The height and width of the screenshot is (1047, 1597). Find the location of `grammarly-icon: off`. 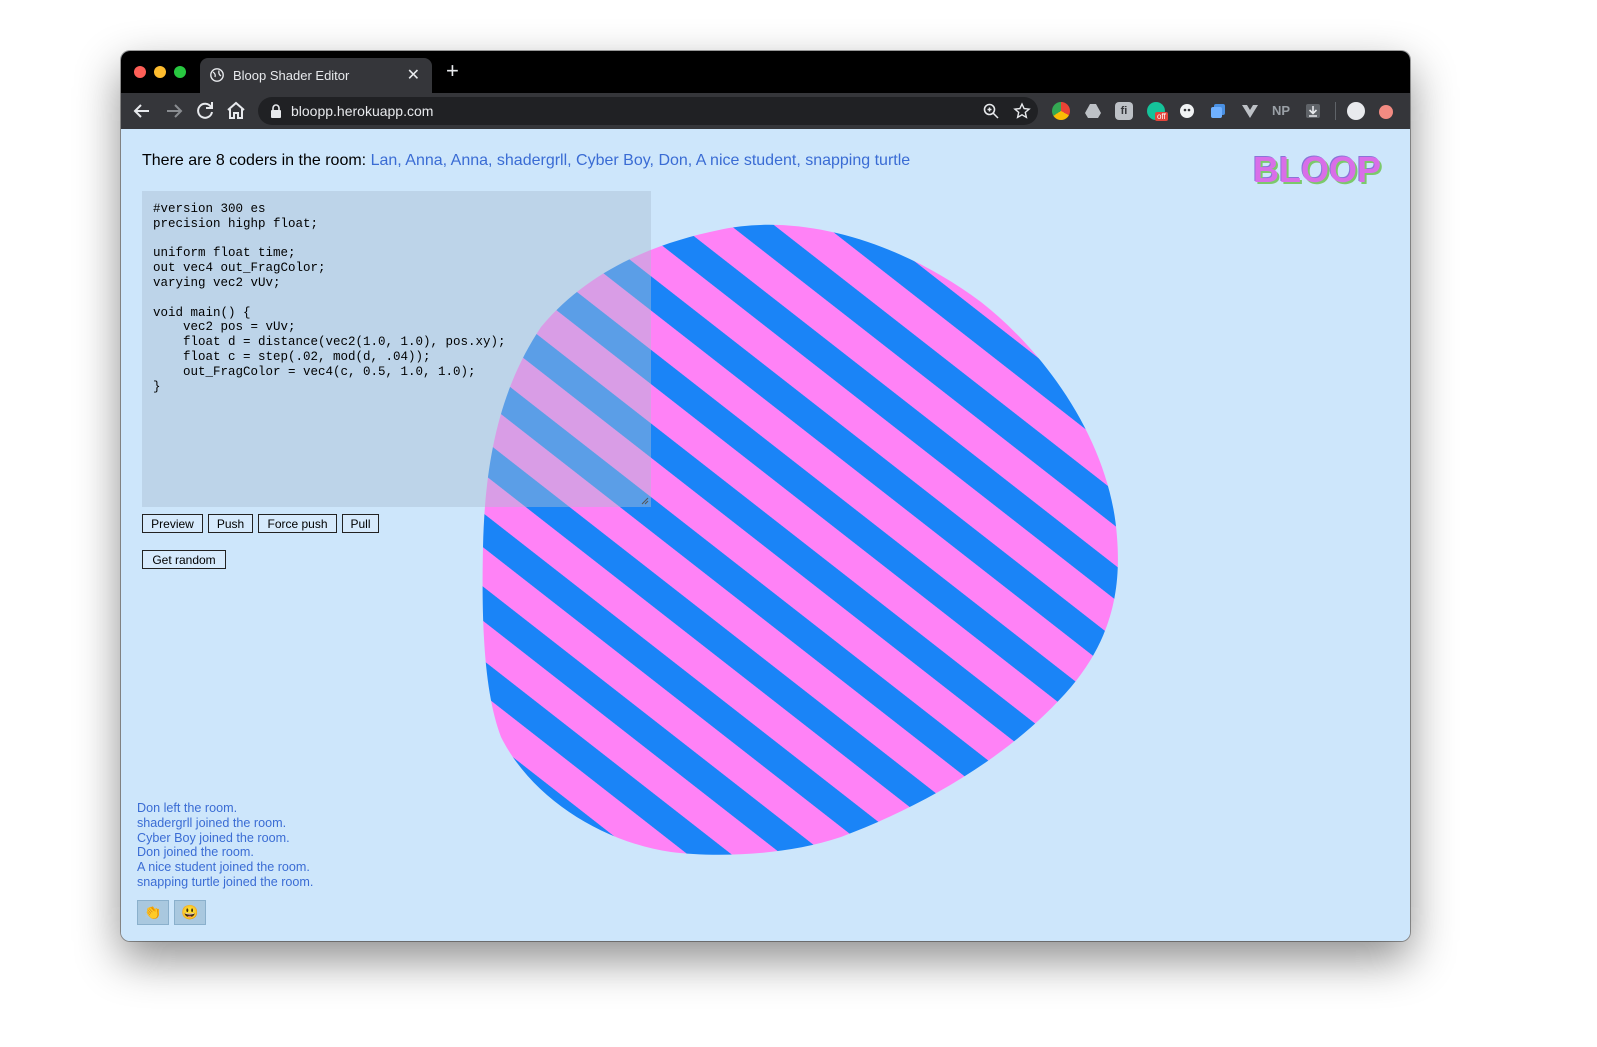

grammarly-icon: off is located at coordinates (1157, 111).